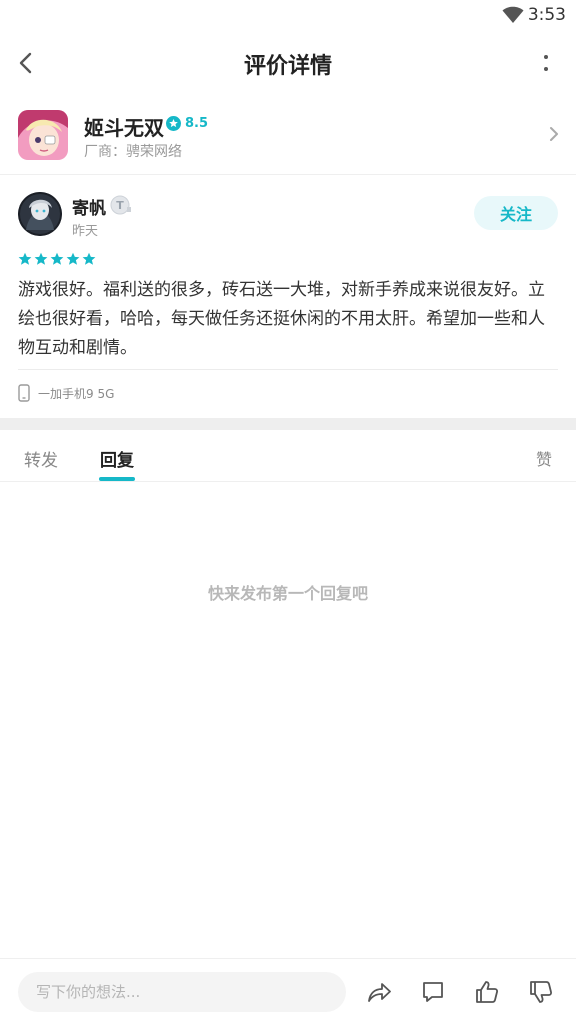 This screenshot has width=576, height=1025. I want to click on reply-tabs: 转发 回复 赞, so click(288, 456).